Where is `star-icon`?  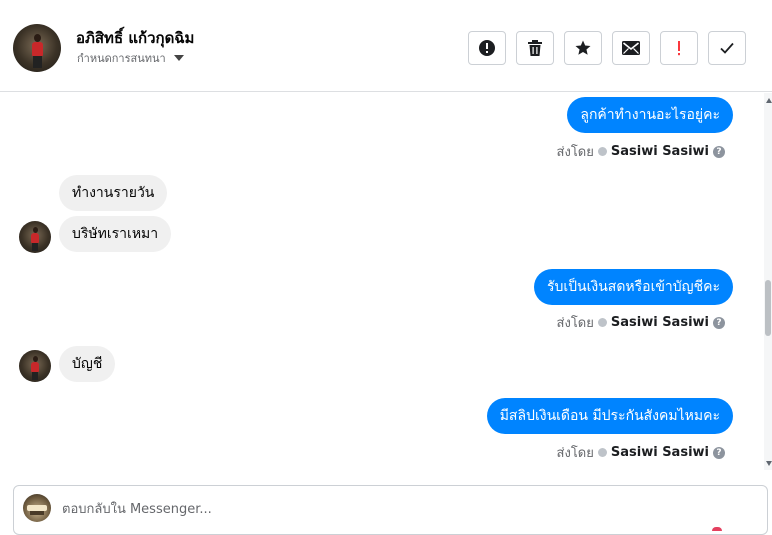 star-icon is located at coordinates (583, 47).